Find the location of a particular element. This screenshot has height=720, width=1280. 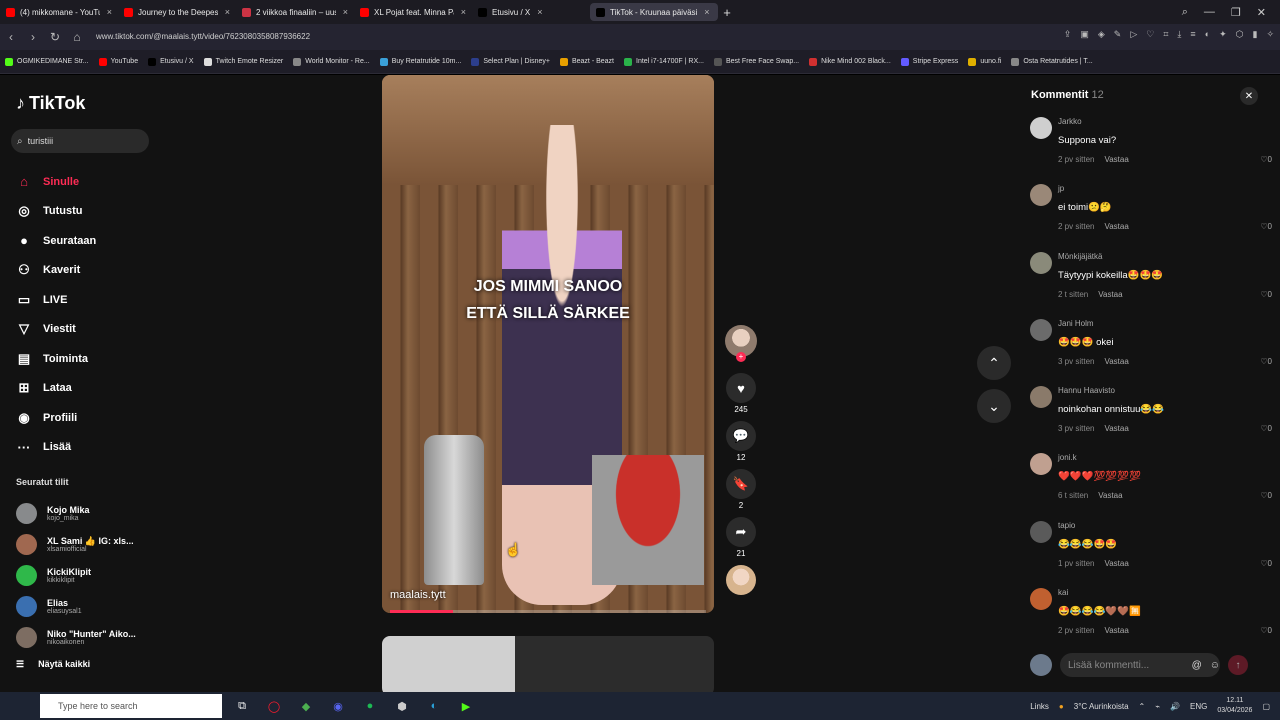

share-icon: ➦ is located at coordinates (741, 532).